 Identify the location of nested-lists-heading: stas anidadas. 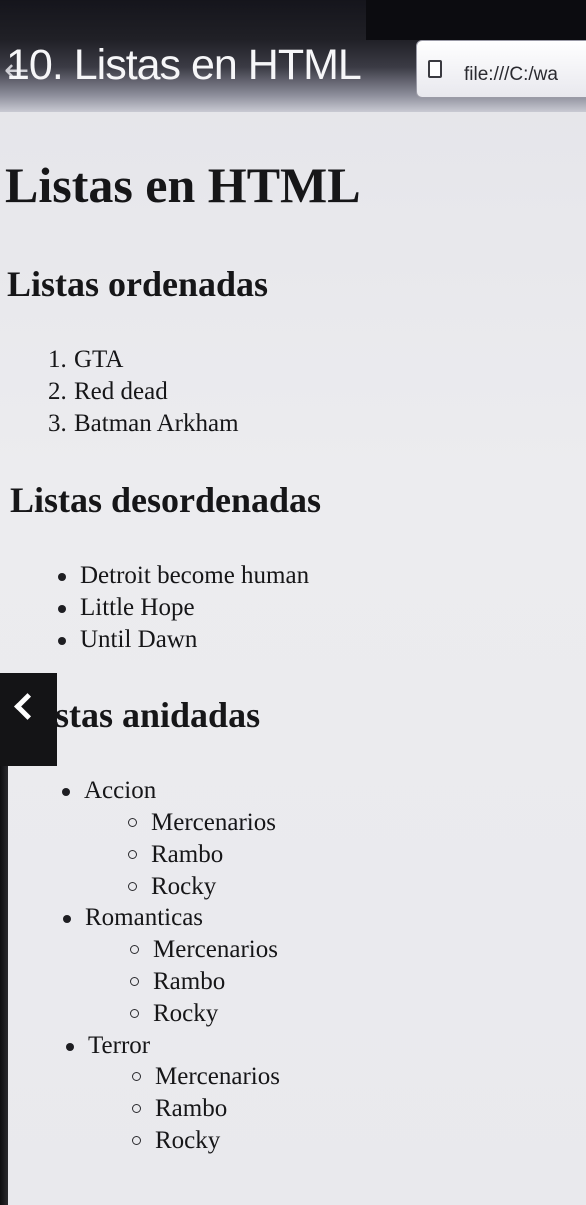
(158, 715).